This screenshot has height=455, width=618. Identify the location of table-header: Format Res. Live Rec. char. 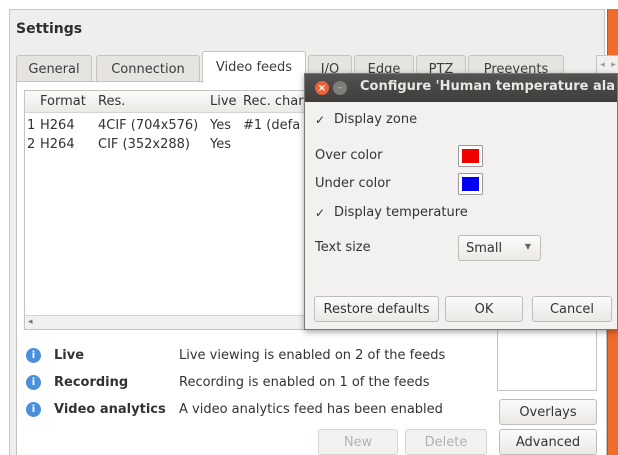
(169, 102).